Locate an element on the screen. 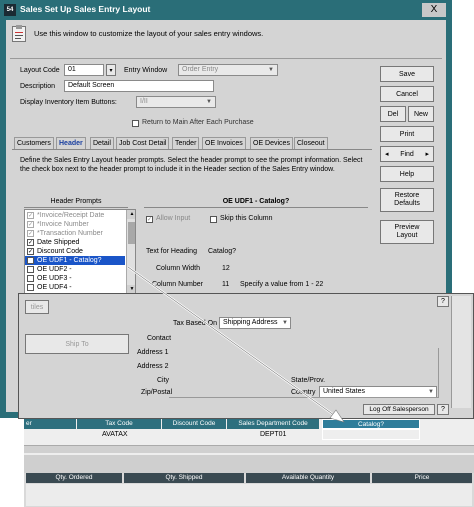 The width and height of the screenshot is (474, 507). tab-detail: Detail is located at coordinates (102, 143).